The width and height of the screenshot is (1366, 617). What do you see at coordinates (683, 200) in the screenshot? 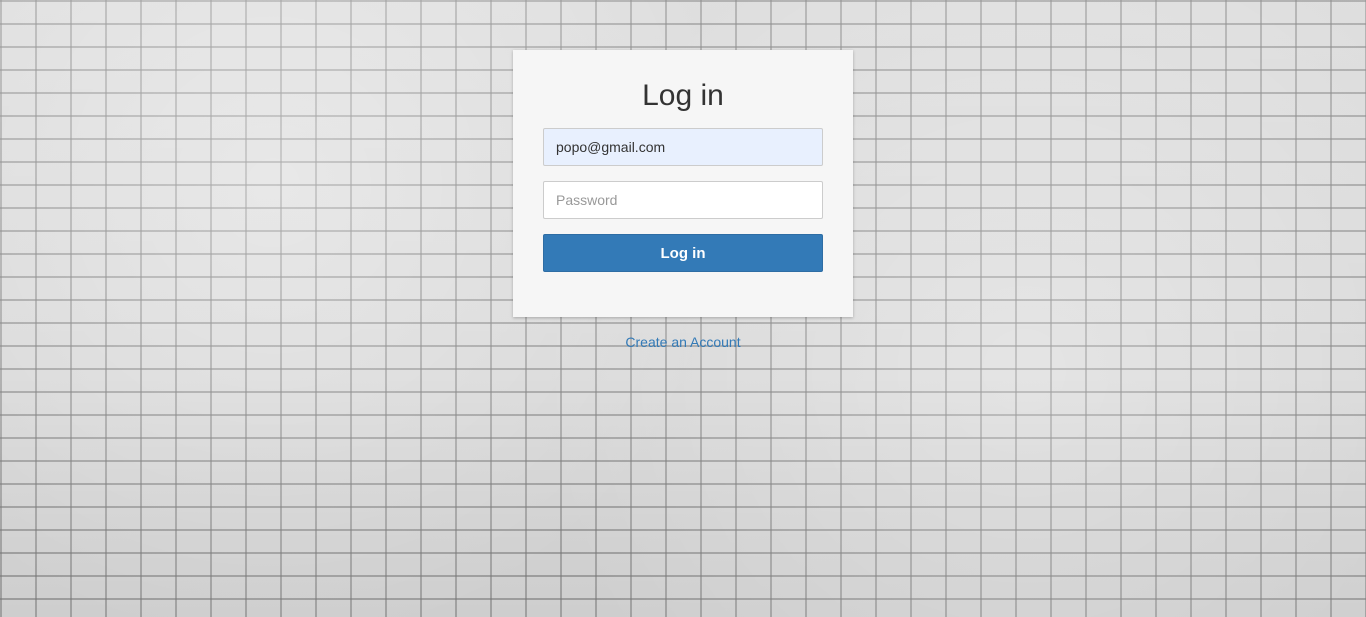
I see `password-input` at bounding box center [683, 200].